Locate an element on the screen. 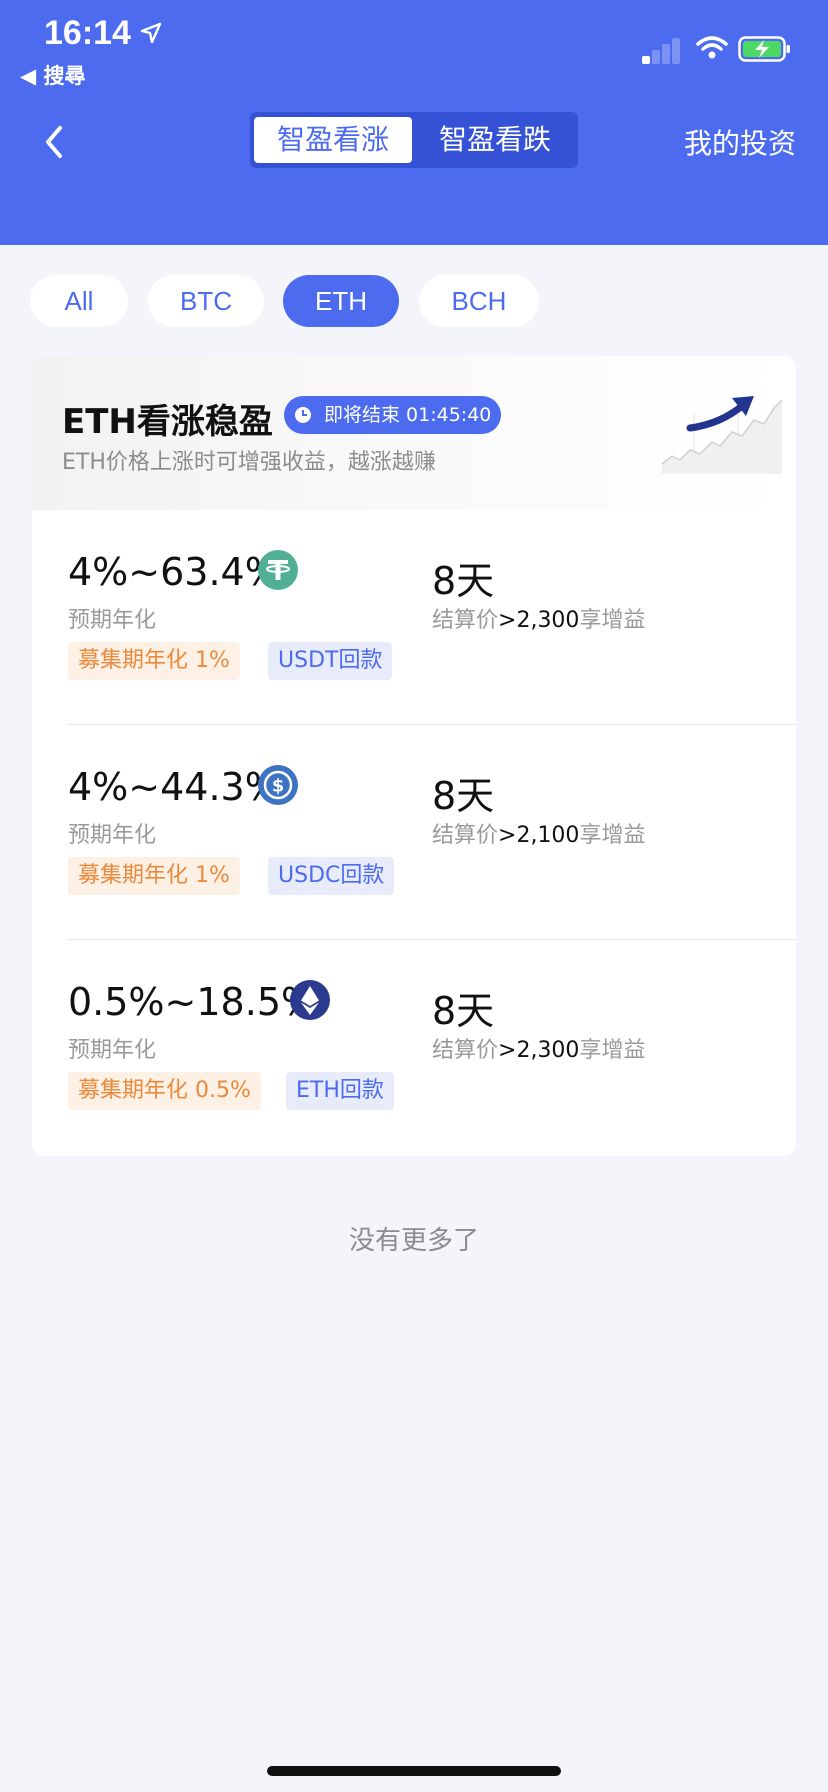 This screenshot has width=828, height=1792. payback-currency-tag: USDT回款 is located at coordinates (330, 661).